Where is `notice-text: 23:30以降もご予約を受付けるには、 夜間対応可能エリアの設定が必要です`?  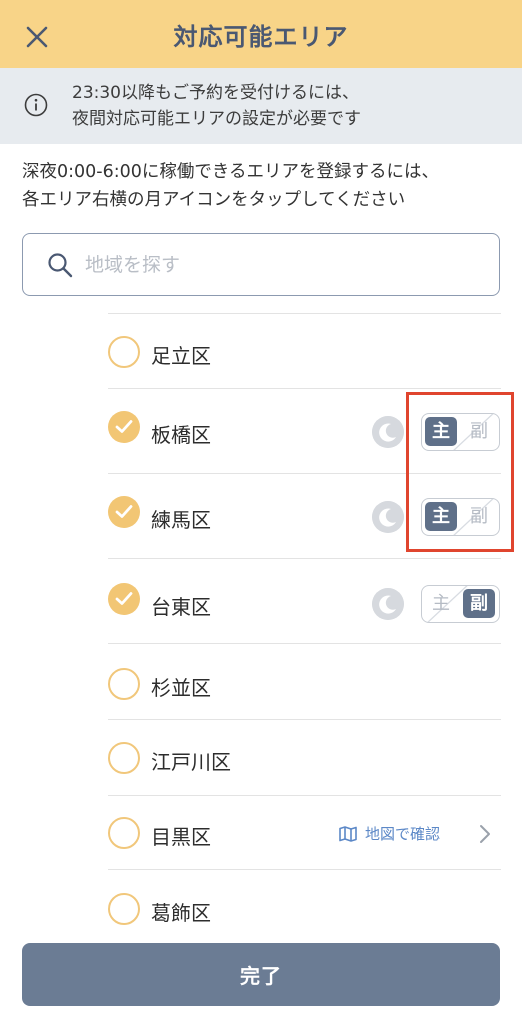
notice-text: 23:30以降もご予約を受付けるには、 夜間対応可能エリアの設定が必要です is located at coordinates (216, 106).